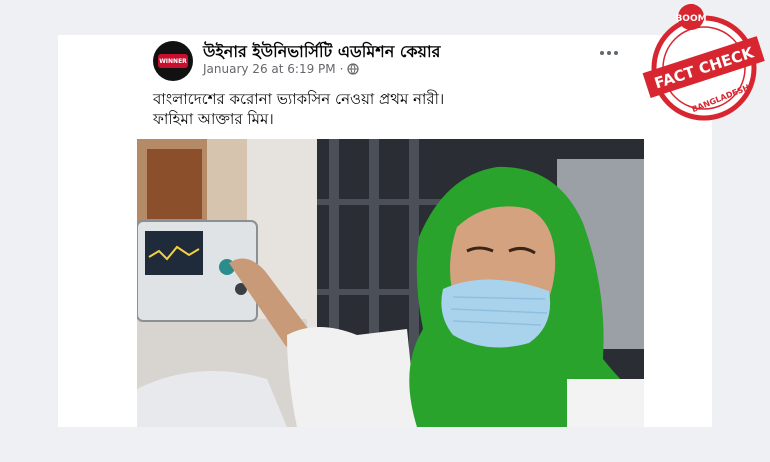  Describe the element at coordinates (353, 69) in the screenshot. I see `globe-icon` at that location.